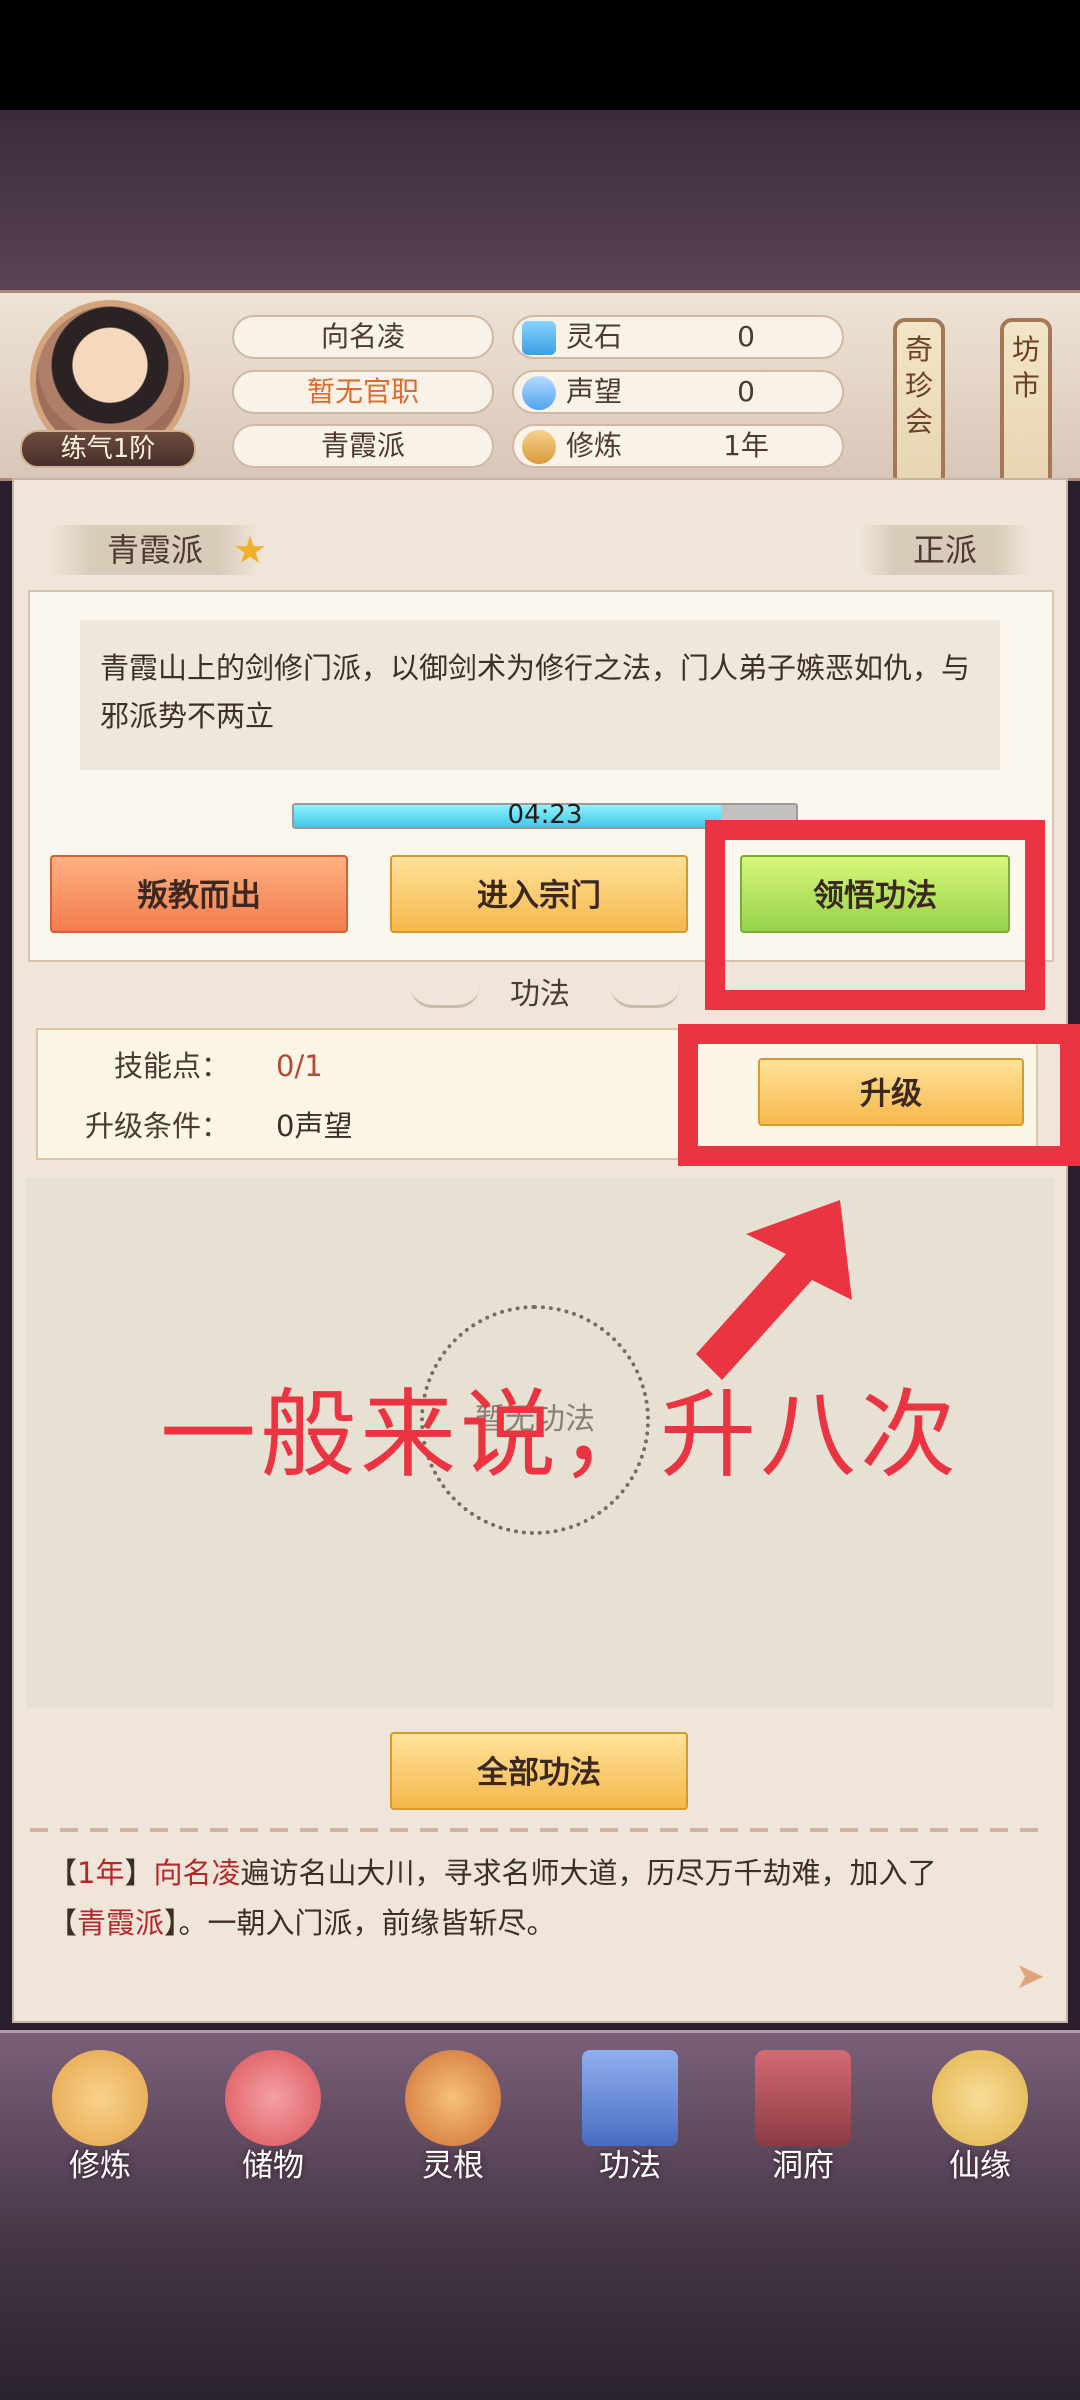  What do you see at coordinates (588, 1873) in the screenshot?
I see `log-text-1: 遍访名山大川，寻求名师大道，历尽万千劫难，加入了` at bounding box center [588, 1873].